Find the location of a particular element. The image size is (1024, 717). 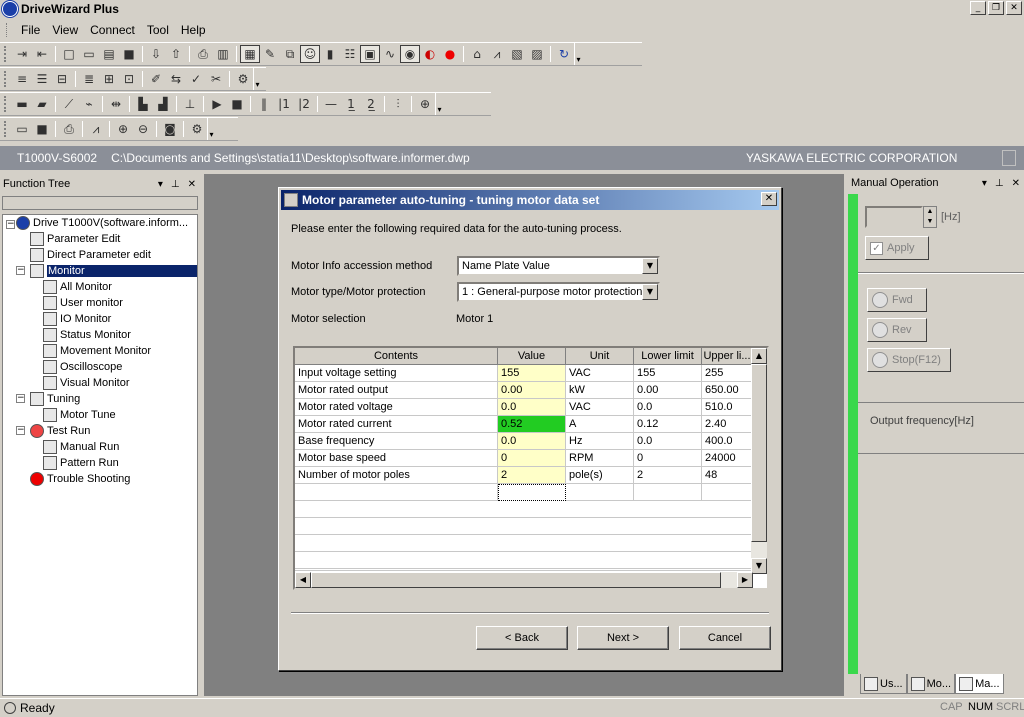

forward-button: Fwd is located at coordinates (897, 300).